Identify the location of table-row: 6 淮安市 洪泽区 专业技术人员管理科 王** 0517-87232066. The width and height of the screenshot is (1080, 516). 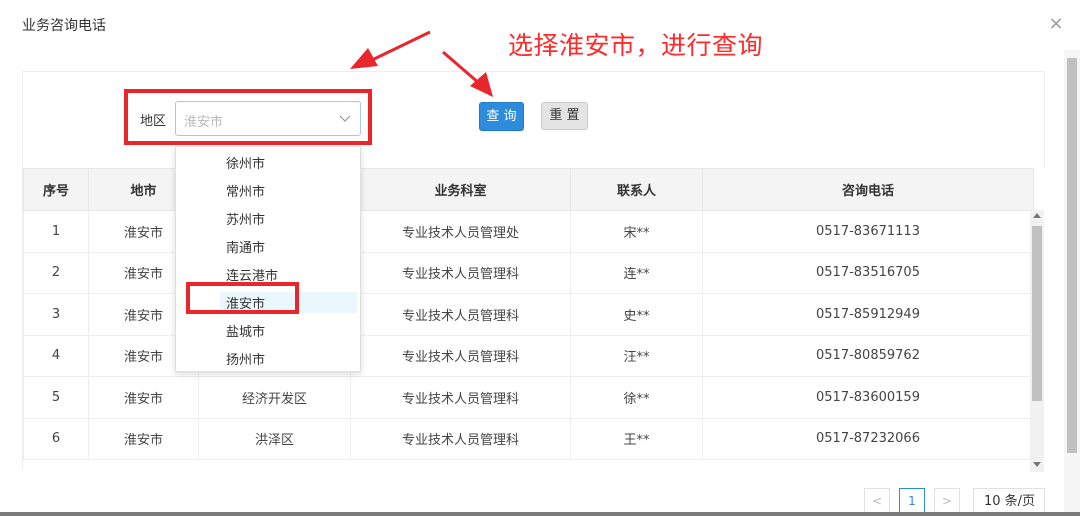
(528, 438).